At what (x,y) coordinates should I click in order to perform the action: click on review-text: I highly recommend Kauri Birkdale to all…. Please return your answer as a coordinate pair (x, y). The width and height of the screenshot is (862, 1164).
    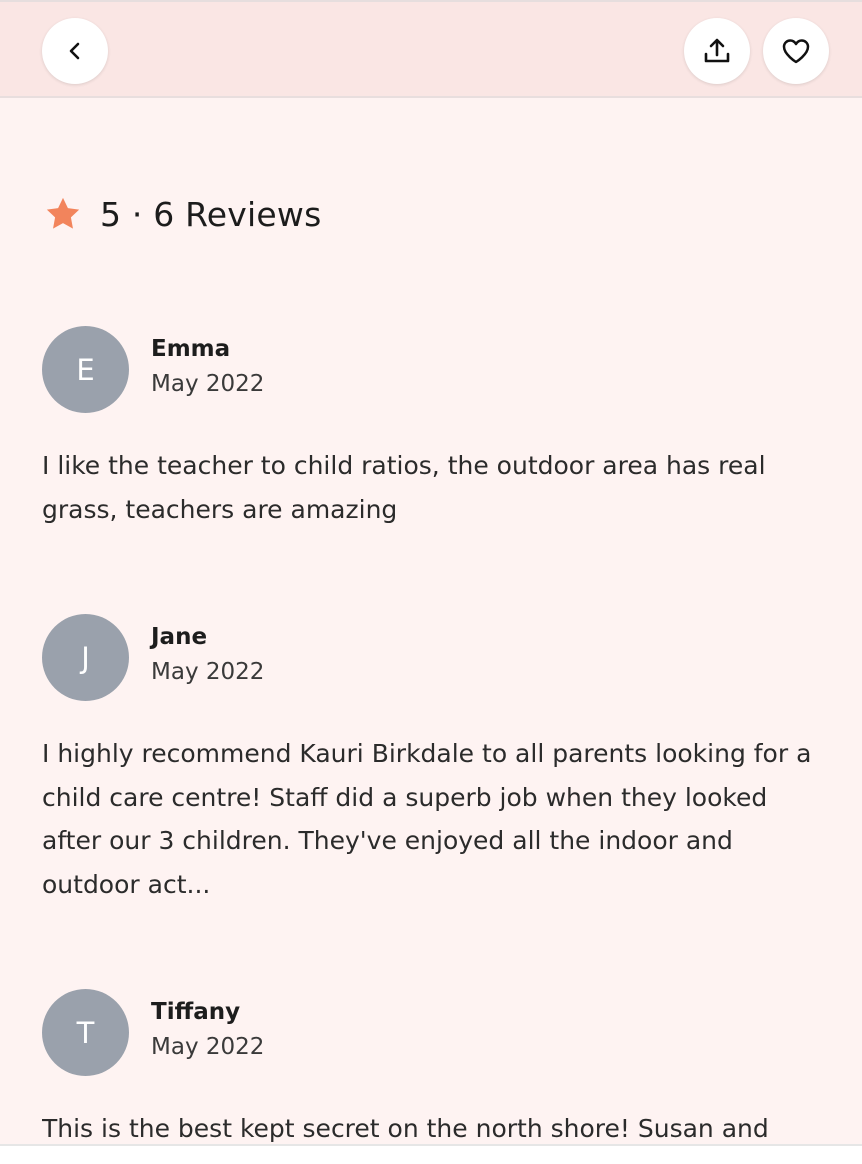
    Looking at the image, I should click on (427, 819).